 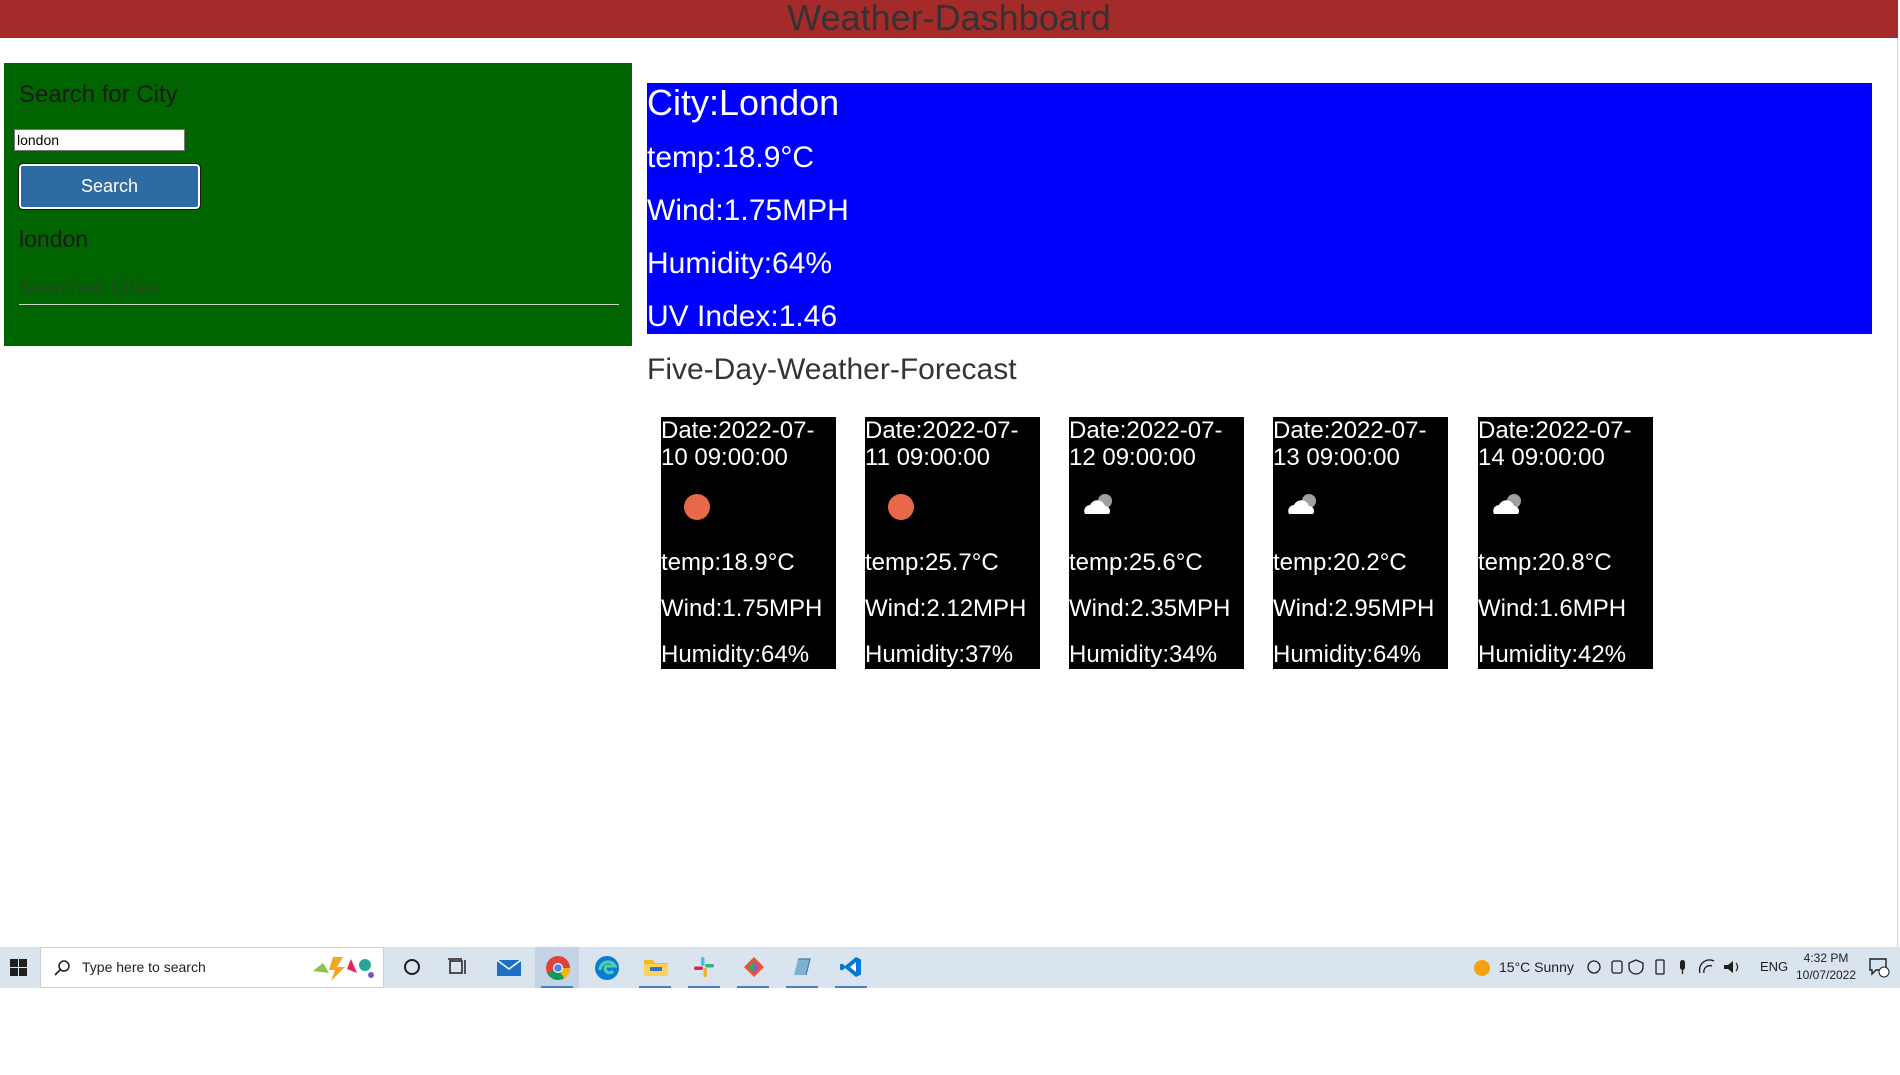 What do you see at coordinates (1826, 967) in the screenshot?
I see `clock: 4:32 PM 10/07/2022` at bounding box center [1826, 967].